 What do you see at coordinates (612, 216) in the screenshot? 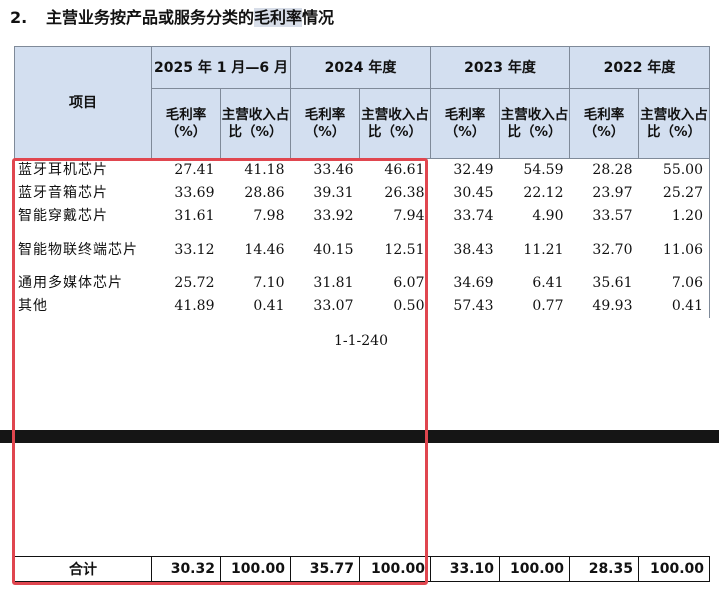
I see `cell-value: 33.57` at bounding box center [612, 216].